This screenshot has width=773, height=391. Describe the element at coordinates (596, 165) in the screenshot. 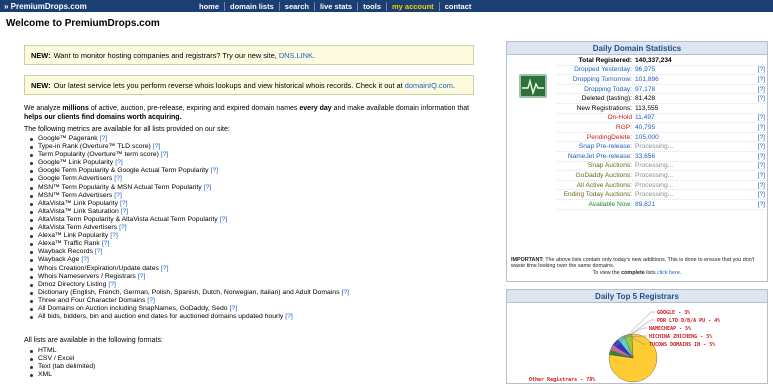

I see `stat-label: Snap Auctions:` at that location.